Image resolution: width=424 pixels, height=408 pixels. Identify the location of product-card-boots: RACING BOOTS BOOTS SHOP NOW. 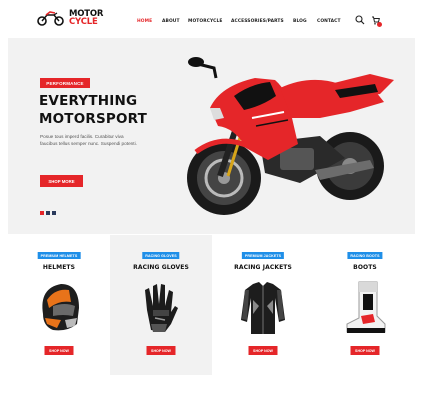
(365, 305).